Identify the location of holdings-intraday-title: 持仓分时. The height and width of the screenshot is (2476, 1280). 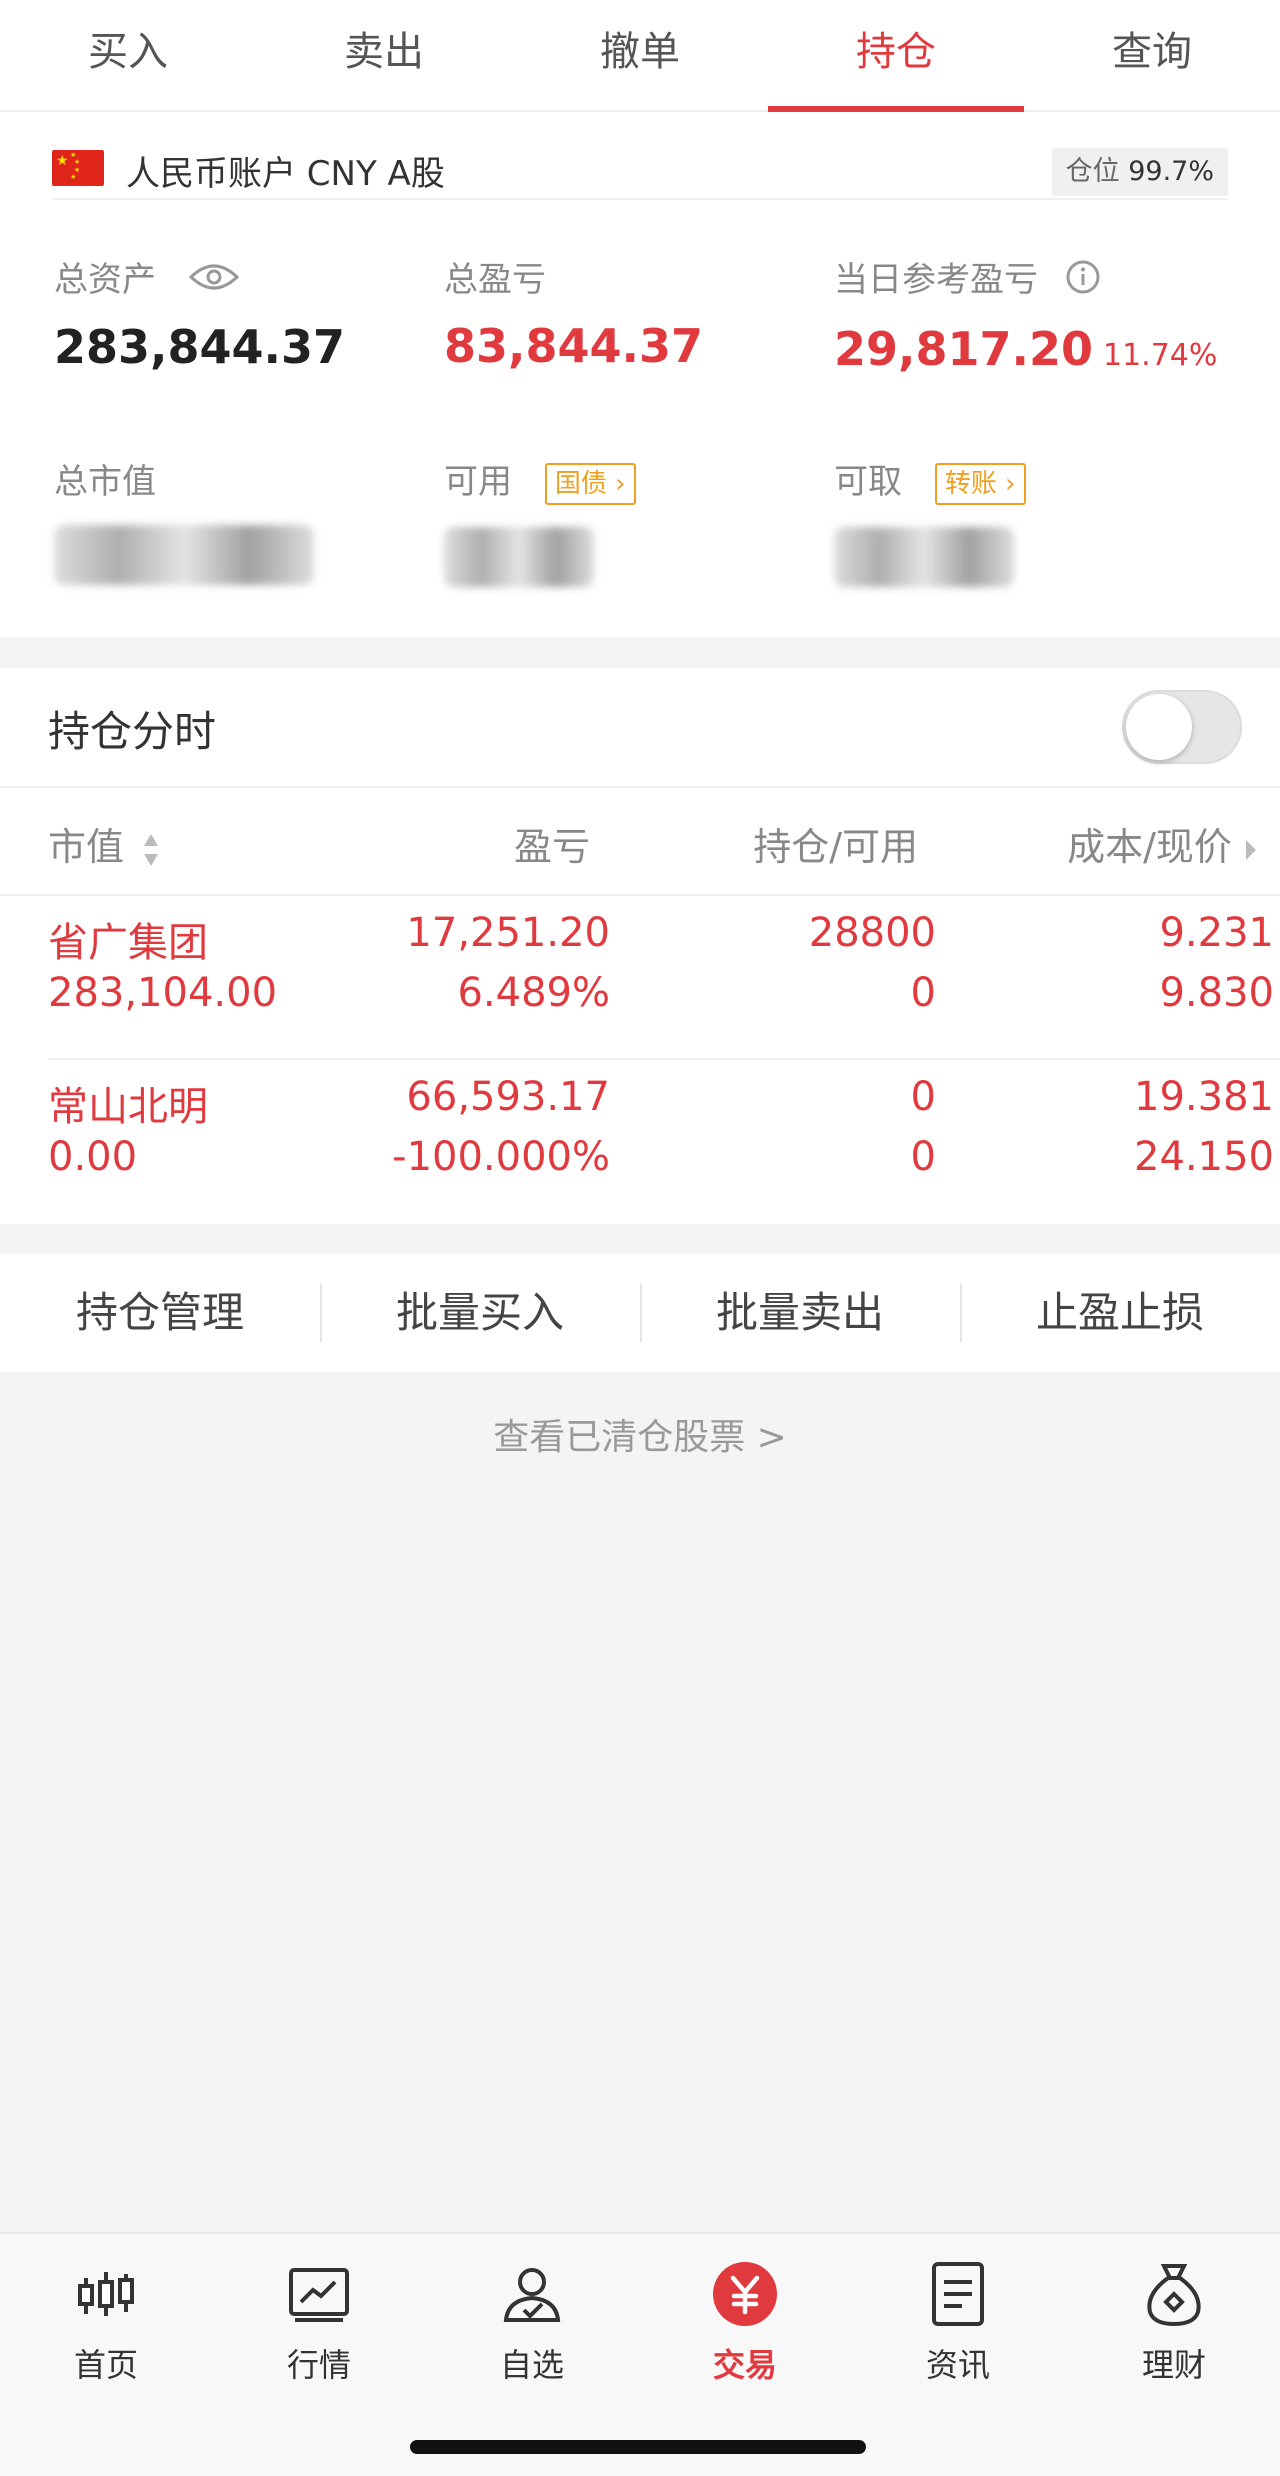
(132, 731).